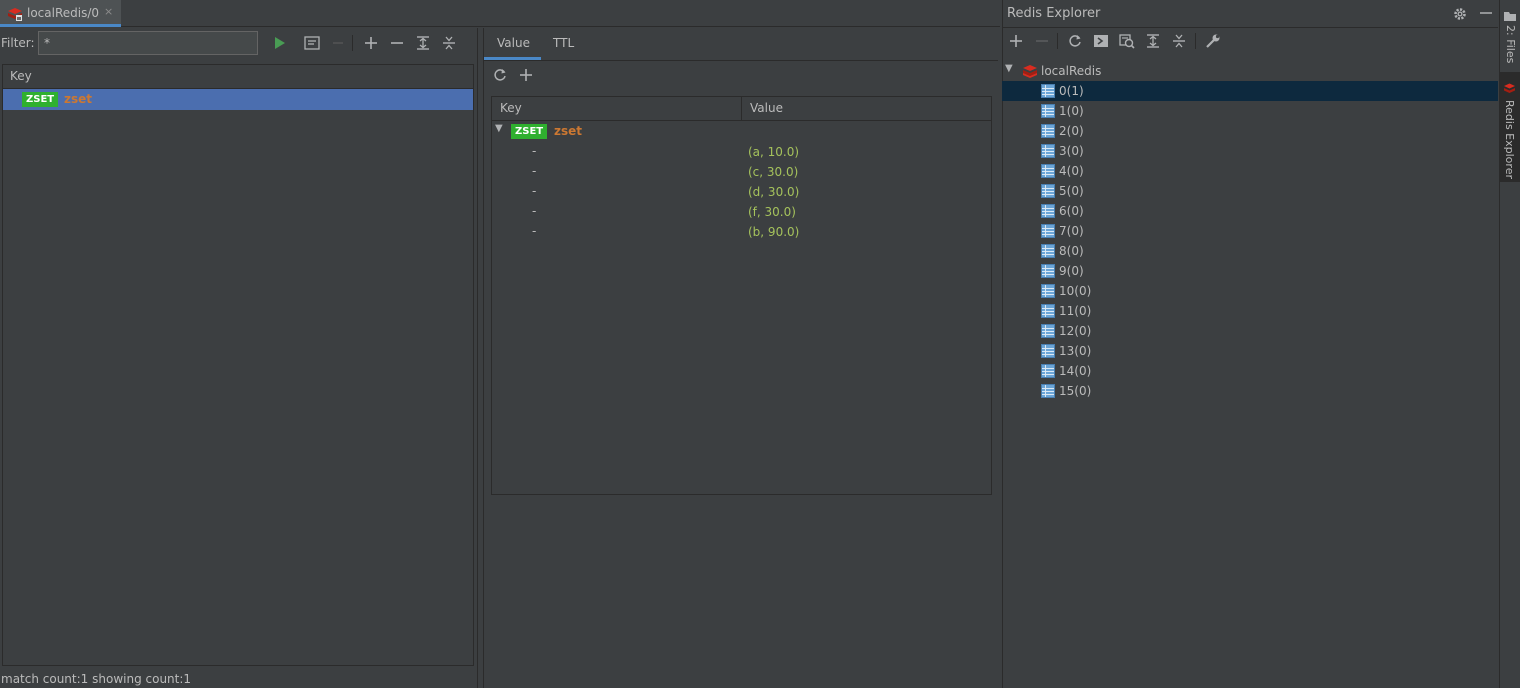 This screenshot has width=1520, height=688. Describe the element at coordinates (1071, 211) in the screenshot. I see `database-label: 6(0)` at that location.